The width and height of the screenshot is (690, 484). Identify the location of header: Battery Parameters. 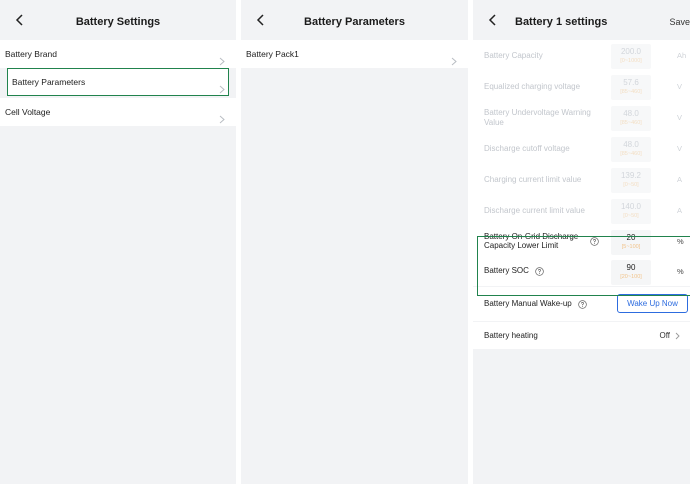
(354, 20).